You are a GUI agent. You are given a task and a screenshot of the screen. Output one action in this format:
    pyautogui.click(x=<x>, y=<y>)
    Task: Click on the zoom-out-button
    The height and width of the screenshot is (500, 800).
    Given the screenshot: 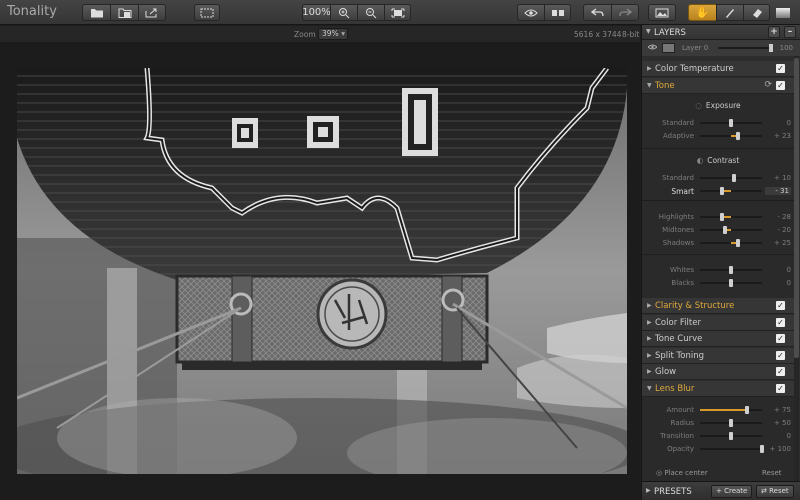 What is the action you would take?
    pyautogui.click(x=370, y=12)
    